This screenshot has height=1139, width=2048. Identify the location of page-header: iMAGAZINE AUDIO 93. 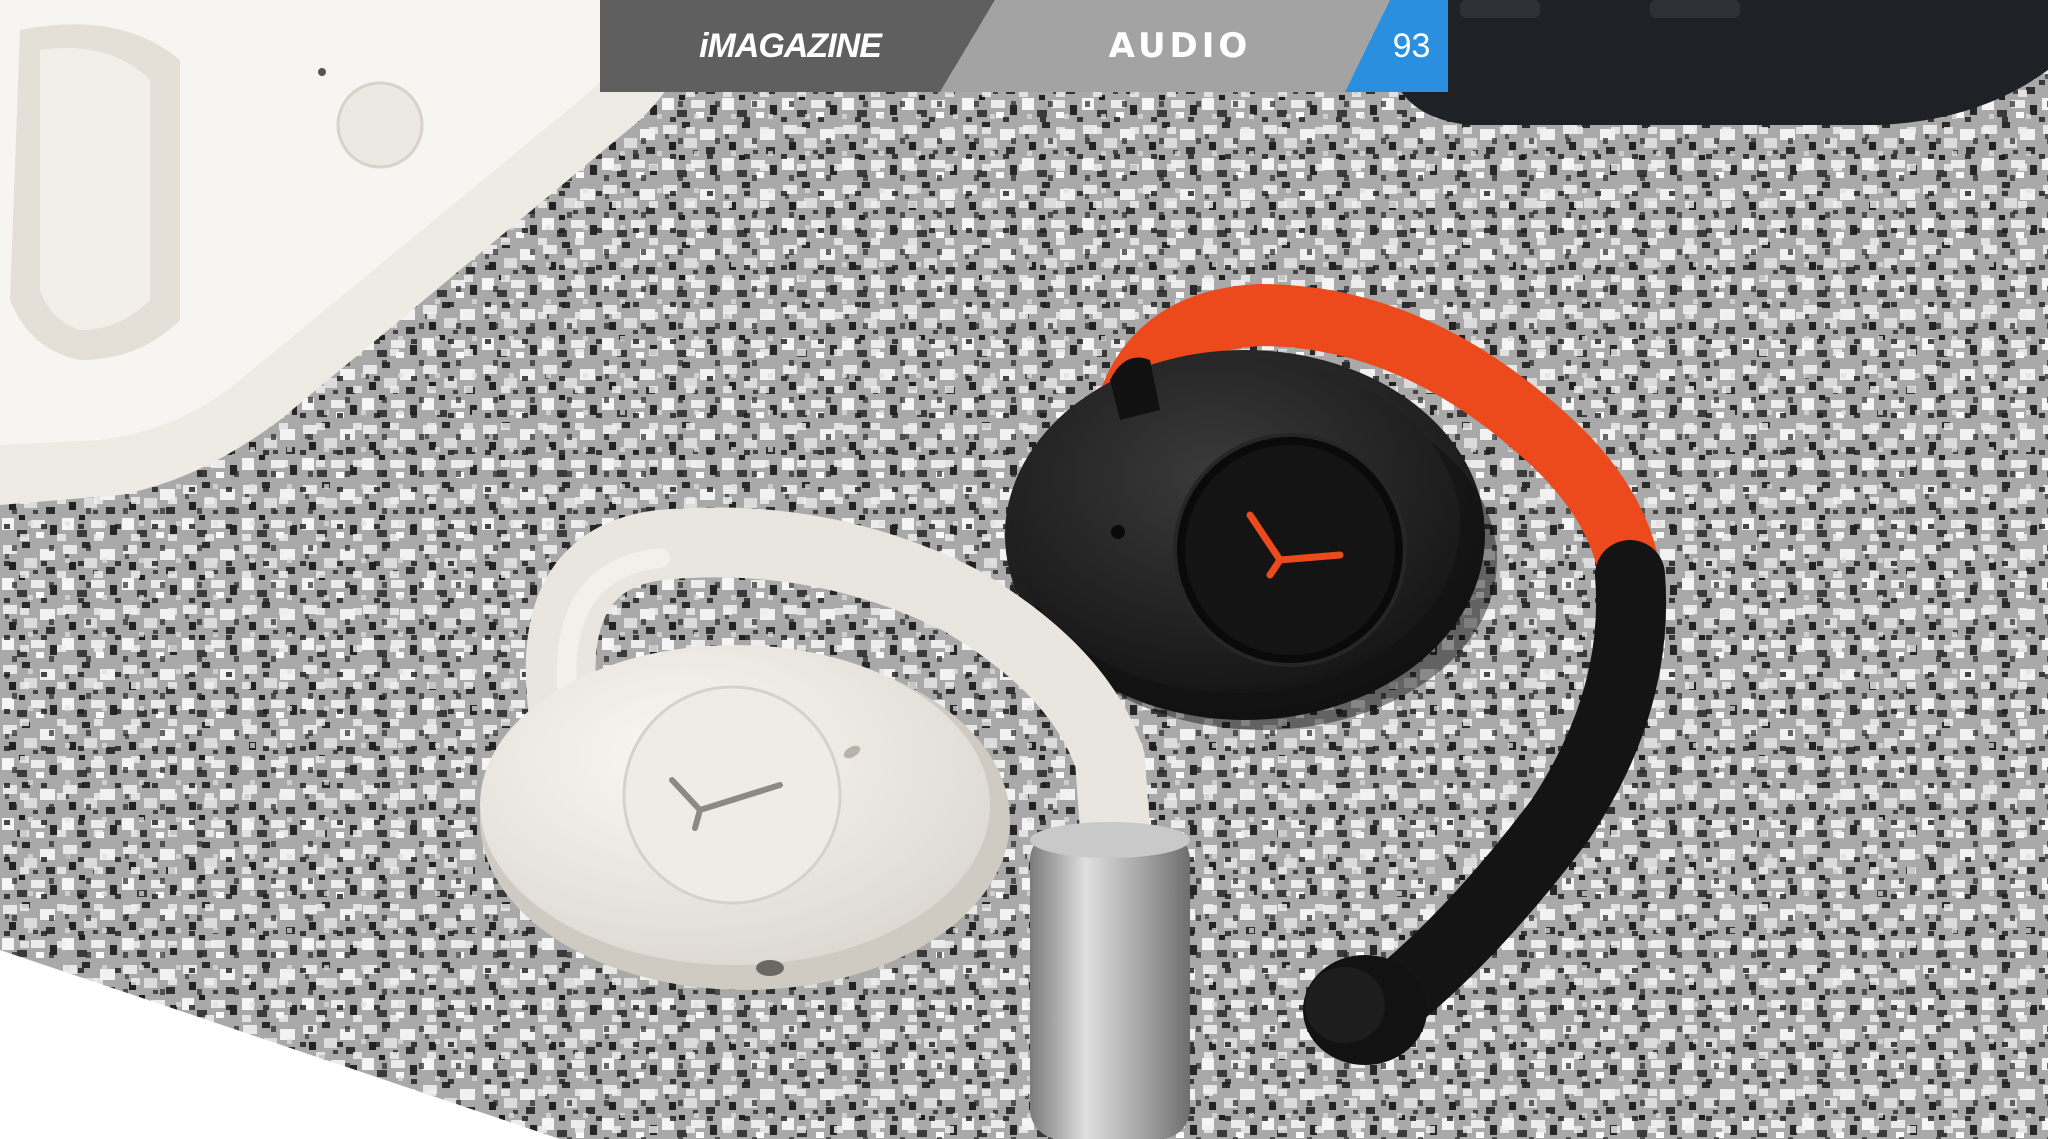
(1024, 46).